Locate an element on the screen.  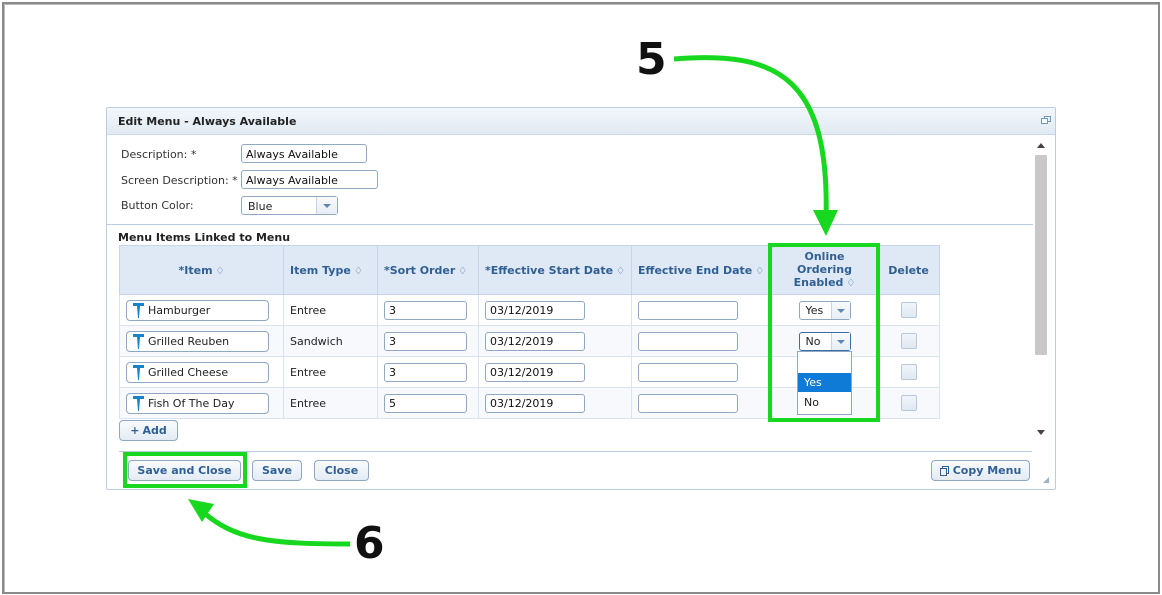
arrow-step-5-head is located at coordinates (825, 223).